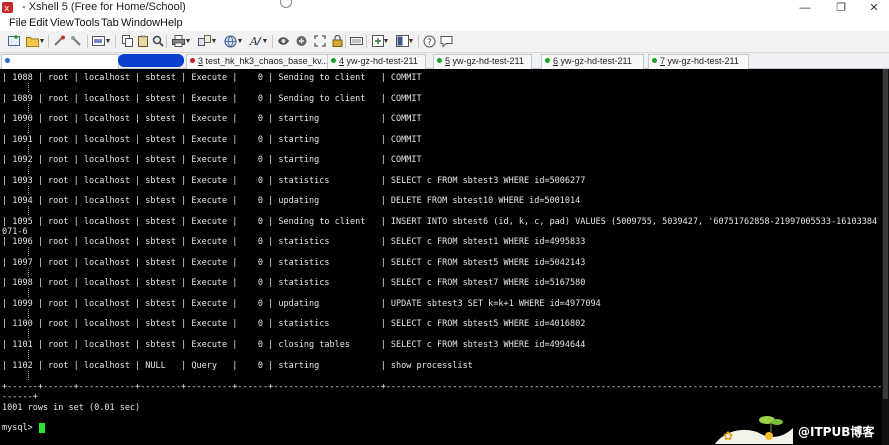 The width and height of the screenshot is (889, 445). What do you see at coordinates (253, 41) in the screenshot?
I see `svg-text: A` at bounding box center [253, 41].